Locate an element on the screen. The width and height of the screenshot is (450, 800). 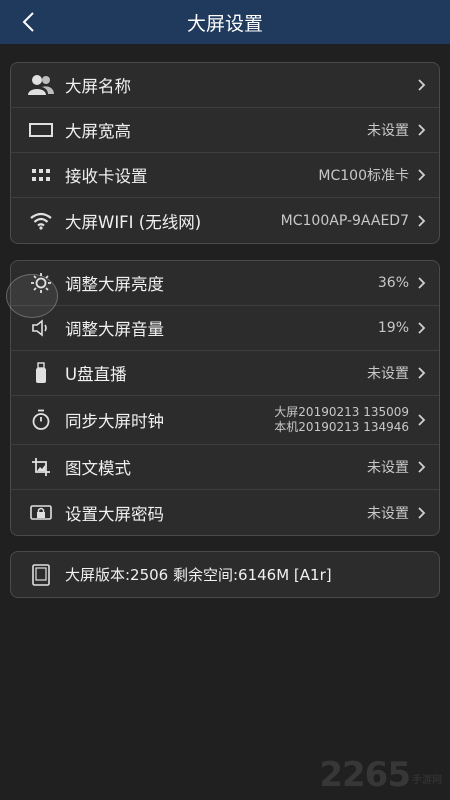
rectangle-icon is located at coordinates (41, 130).